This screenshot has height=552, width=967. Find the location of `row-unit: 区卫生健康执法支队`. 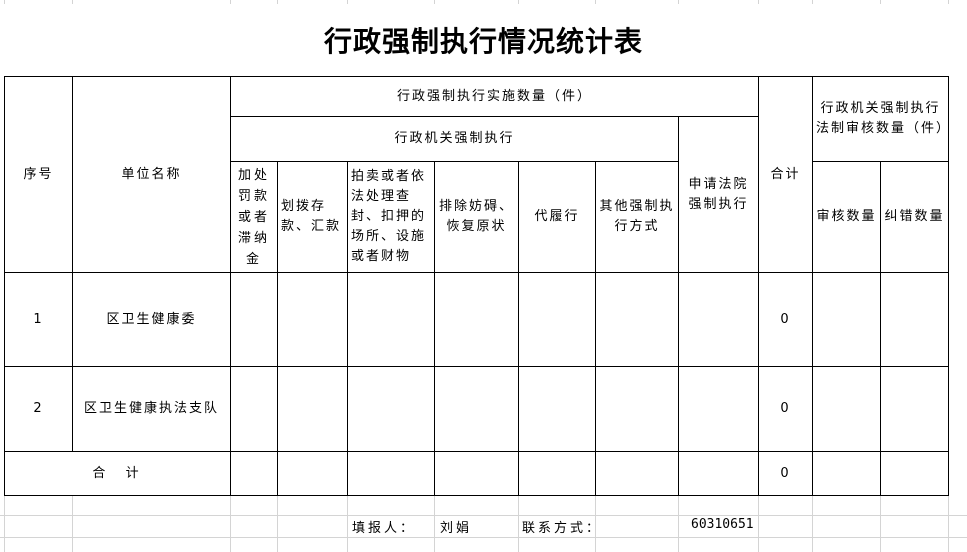

row-unit: 区卫生健康执法支队 is located at coordinates (151, 409).